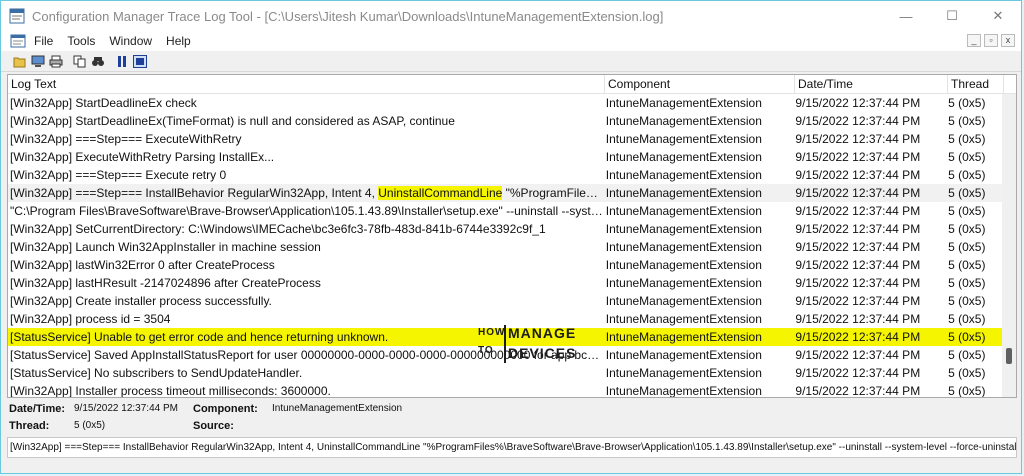 The width and height of the screenshot is (1024, 476). What do you see at coordinates (43, 41) in the screenshot?
I see `menu-file: File` at bounding box center [43, 41].